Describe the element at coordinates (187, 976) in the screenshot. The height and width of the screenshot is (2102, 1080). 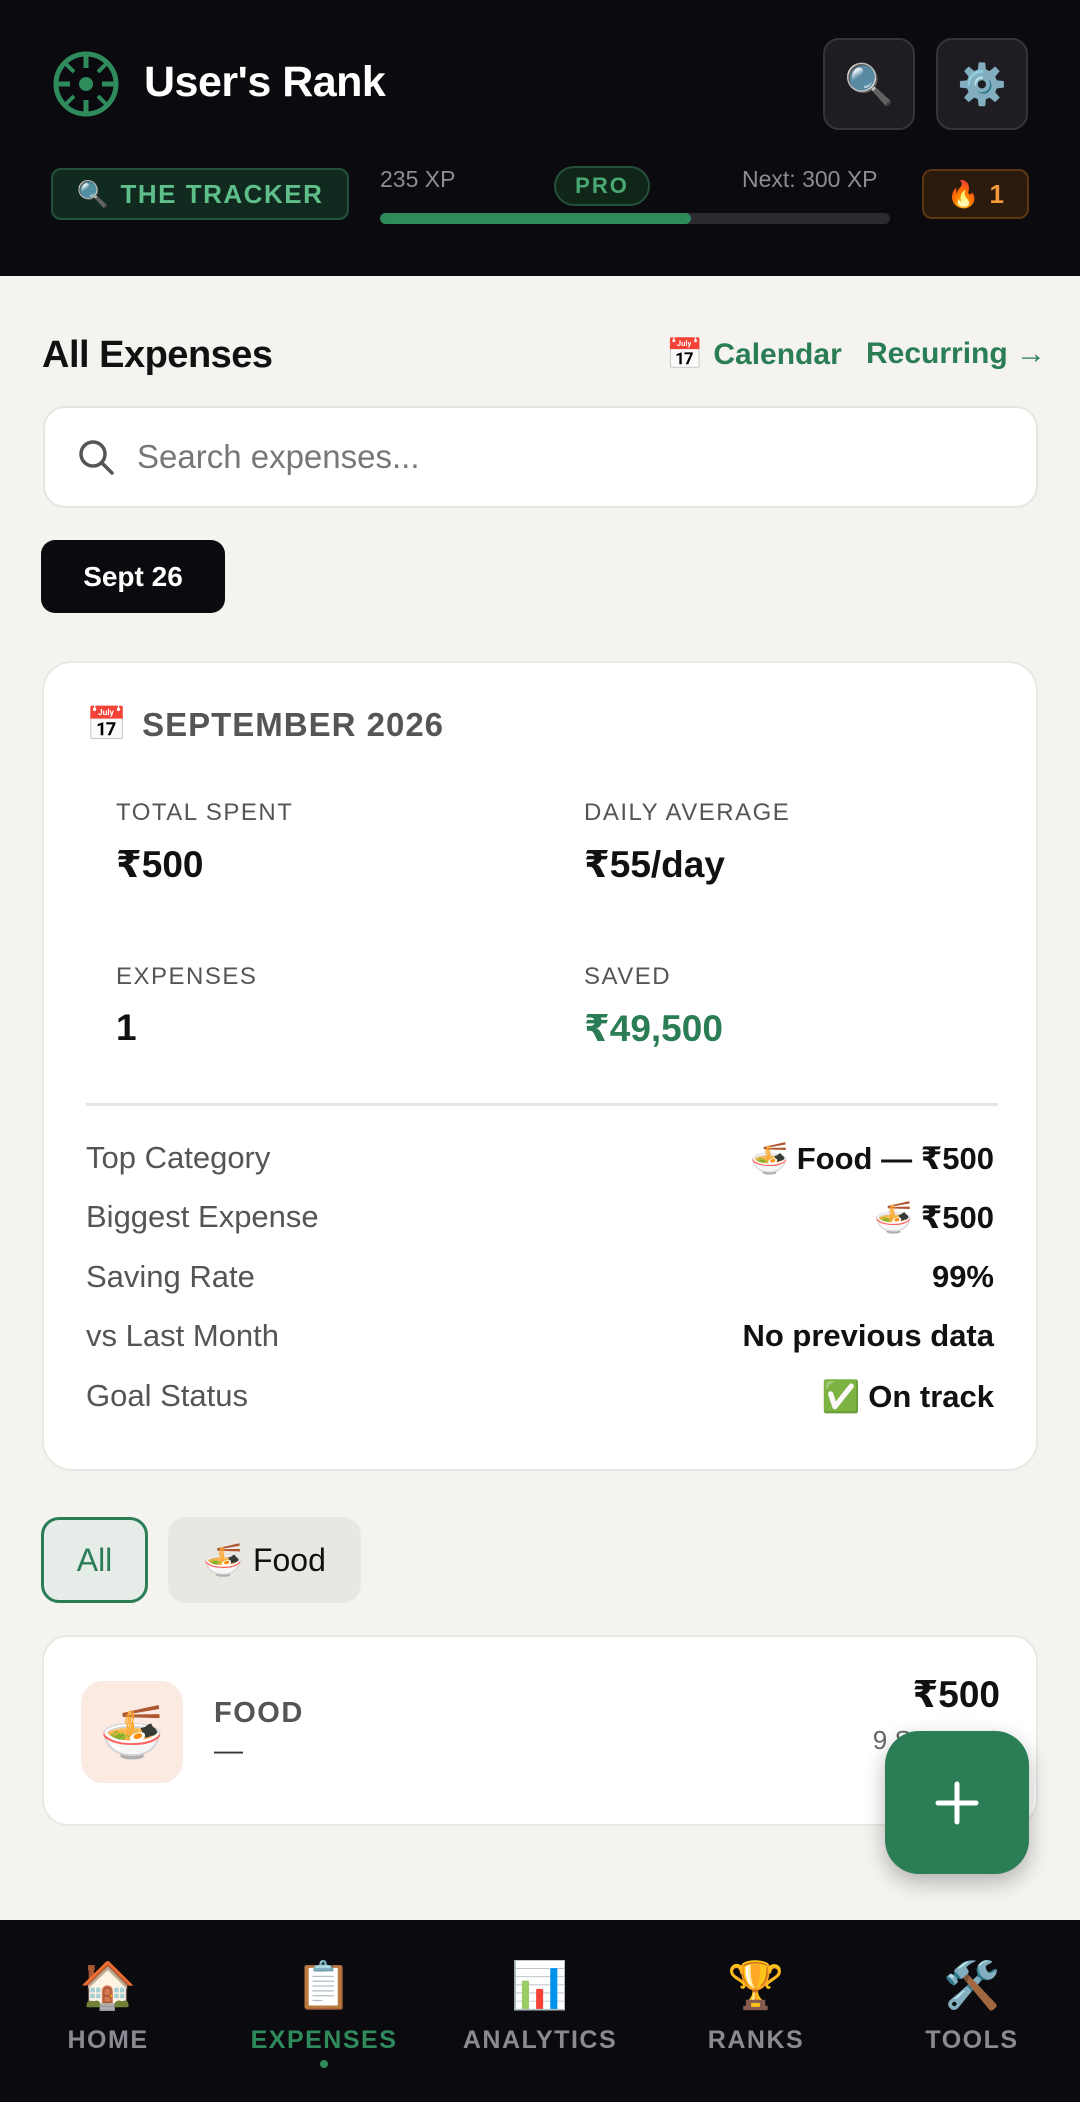
I see `expenses-count-label: EXPENSES` at that location.